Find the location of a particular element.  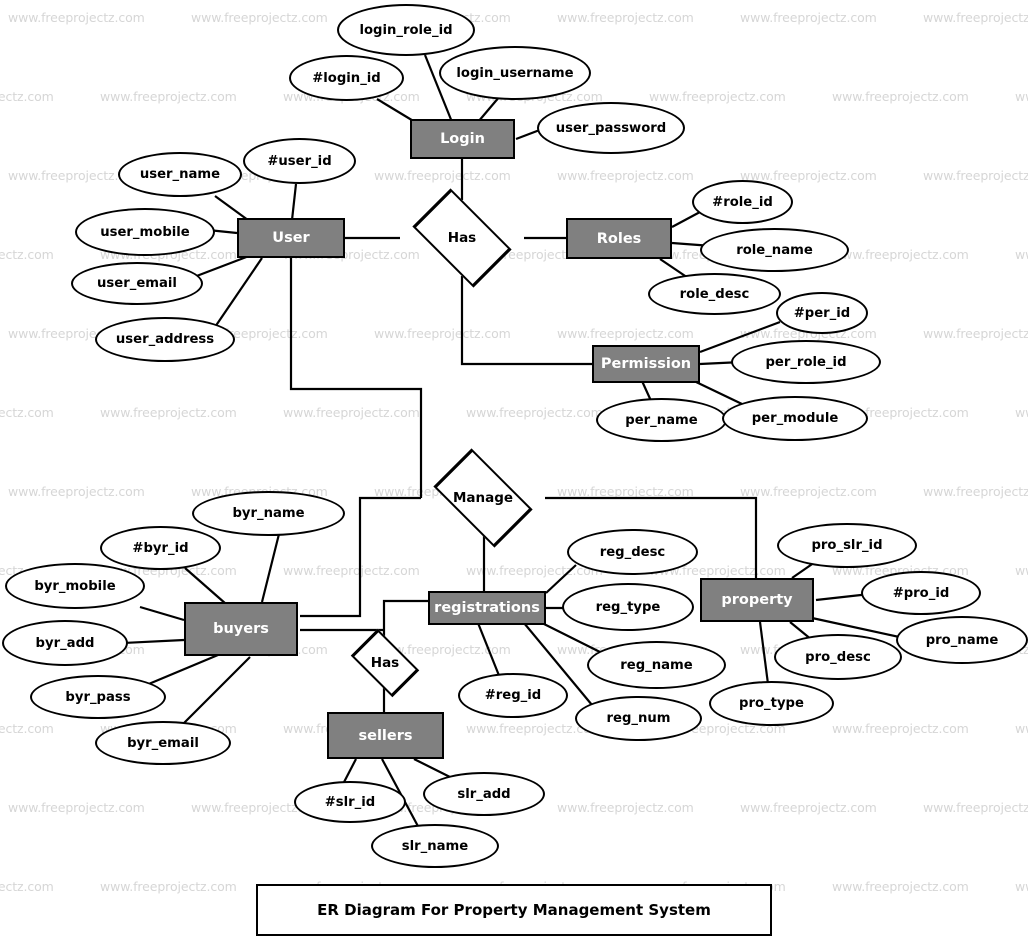

entity-label: User is located at coordinates (291, 238).